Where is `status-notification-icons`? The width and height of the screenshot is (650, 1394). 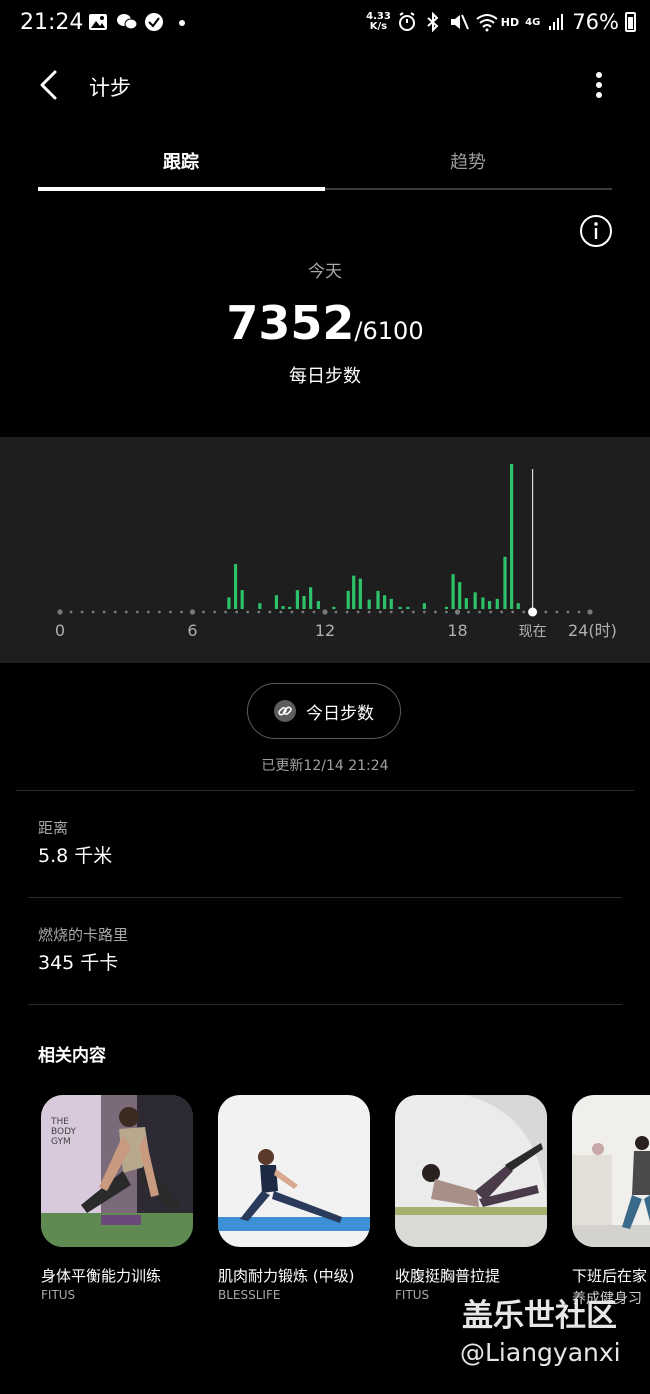 status-notification-icons is located at coordinates (140, 22).